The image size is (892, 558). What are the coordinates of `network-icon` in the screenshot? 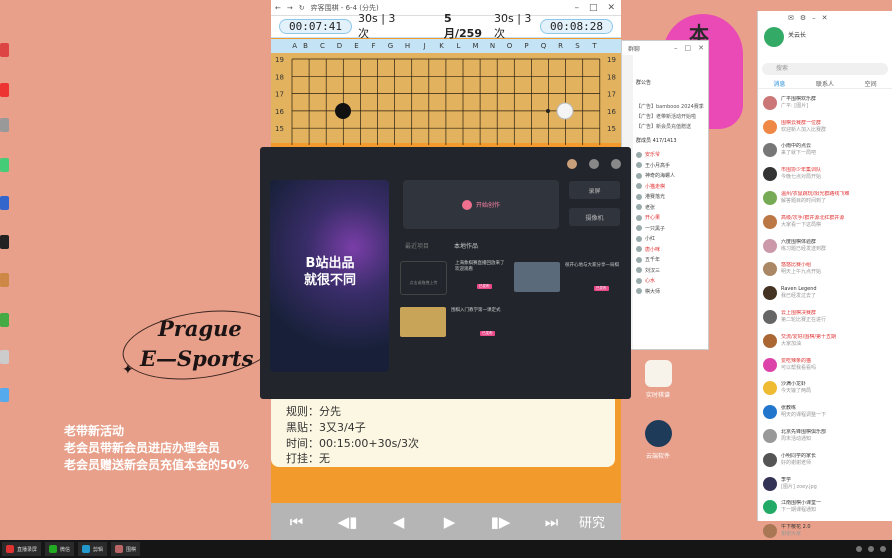 It's located at (859, 549).